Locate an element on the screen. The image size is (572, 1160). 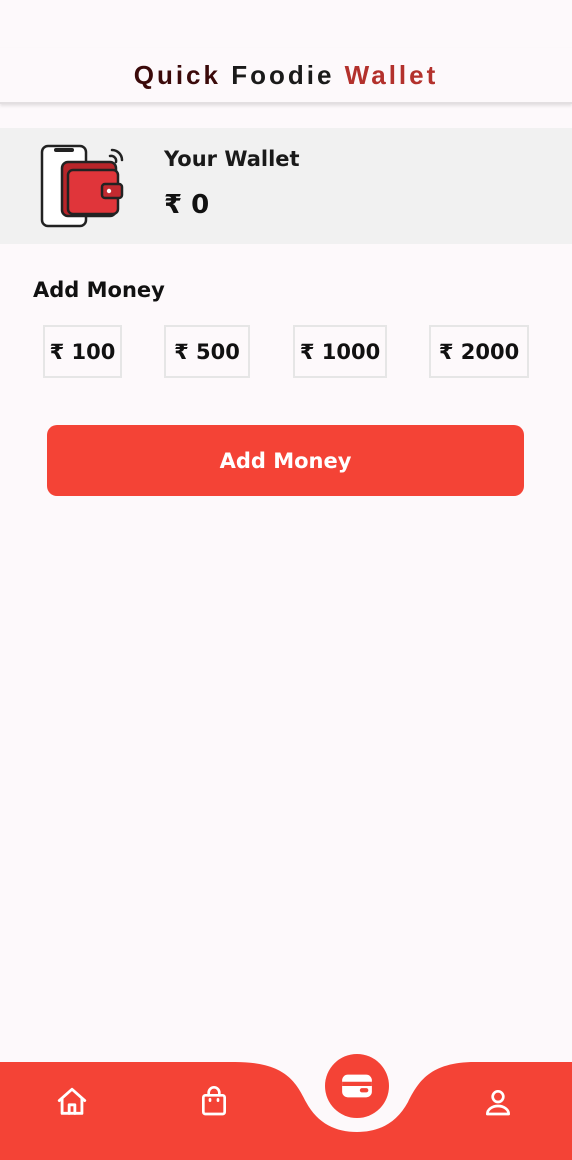
shopping-bag-icon is located at coordinates (214, 1102).